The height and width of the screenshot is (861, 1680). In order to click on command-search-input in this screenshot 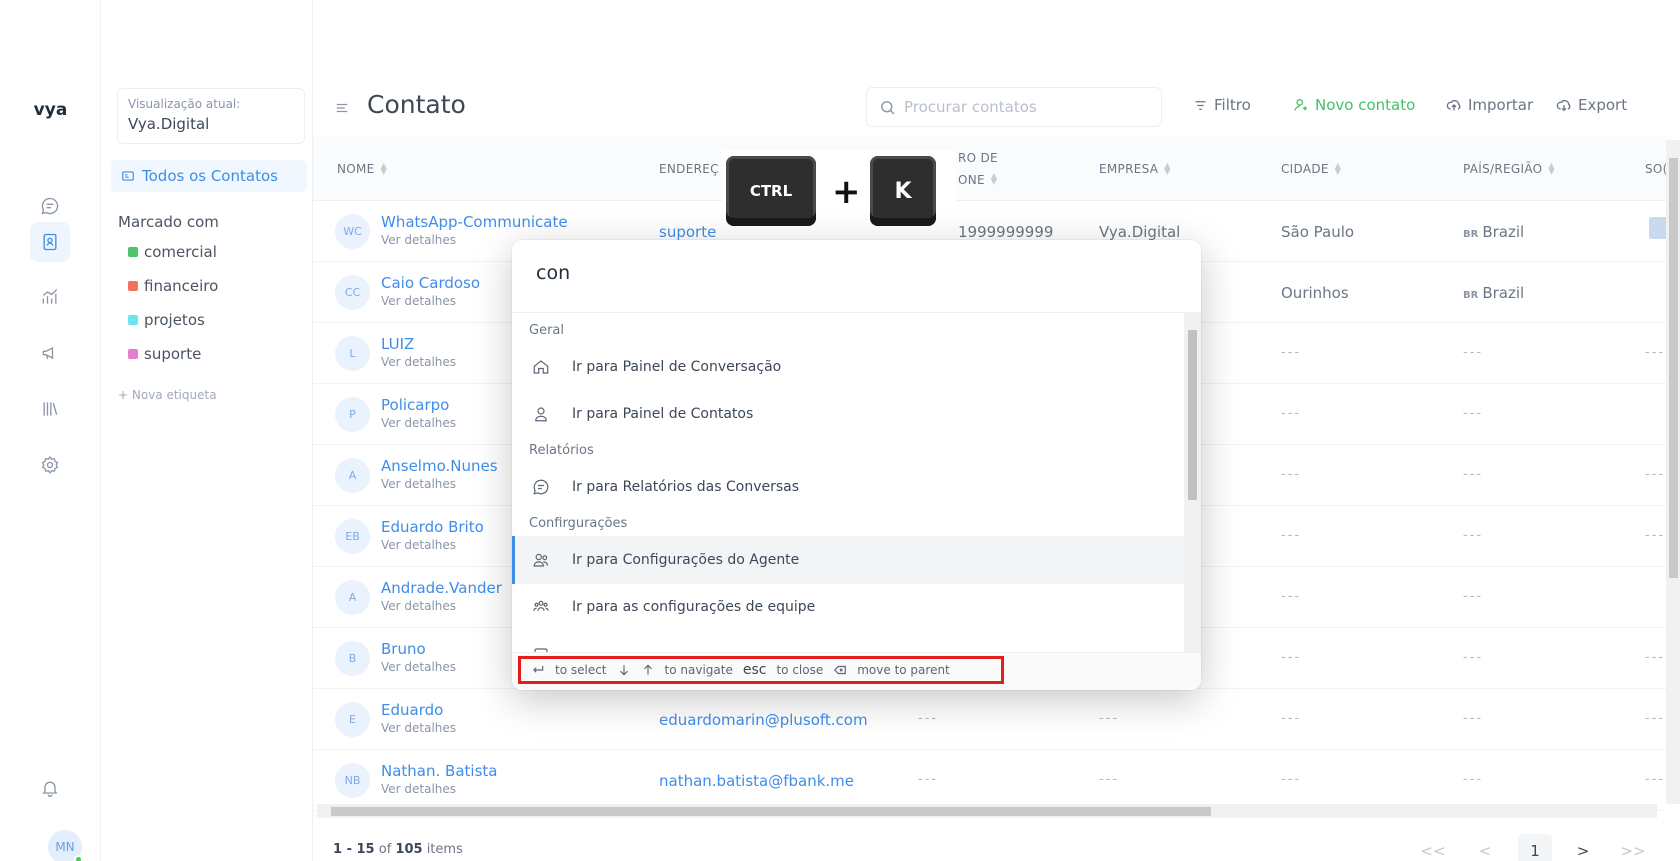, I will do `click(856, 276)`.